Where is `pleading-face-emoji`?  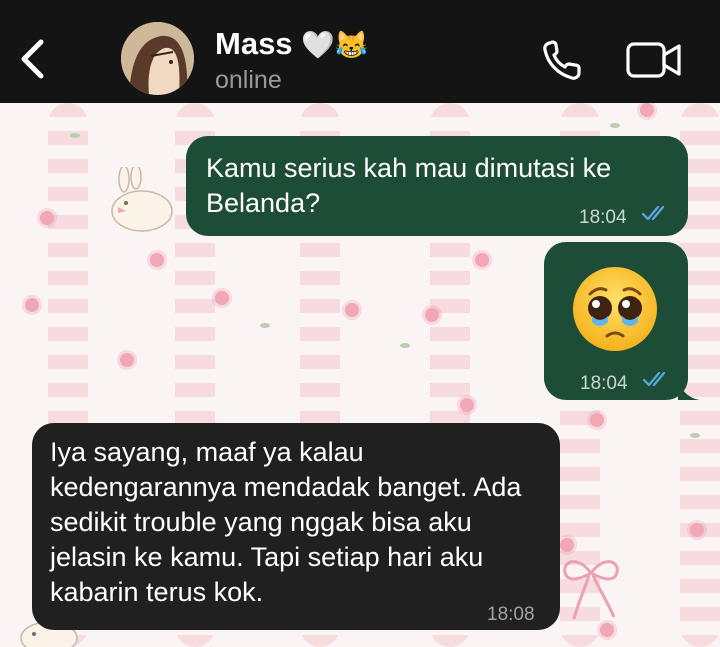 pleading-face-emoji is located at coordinates (615, 309).